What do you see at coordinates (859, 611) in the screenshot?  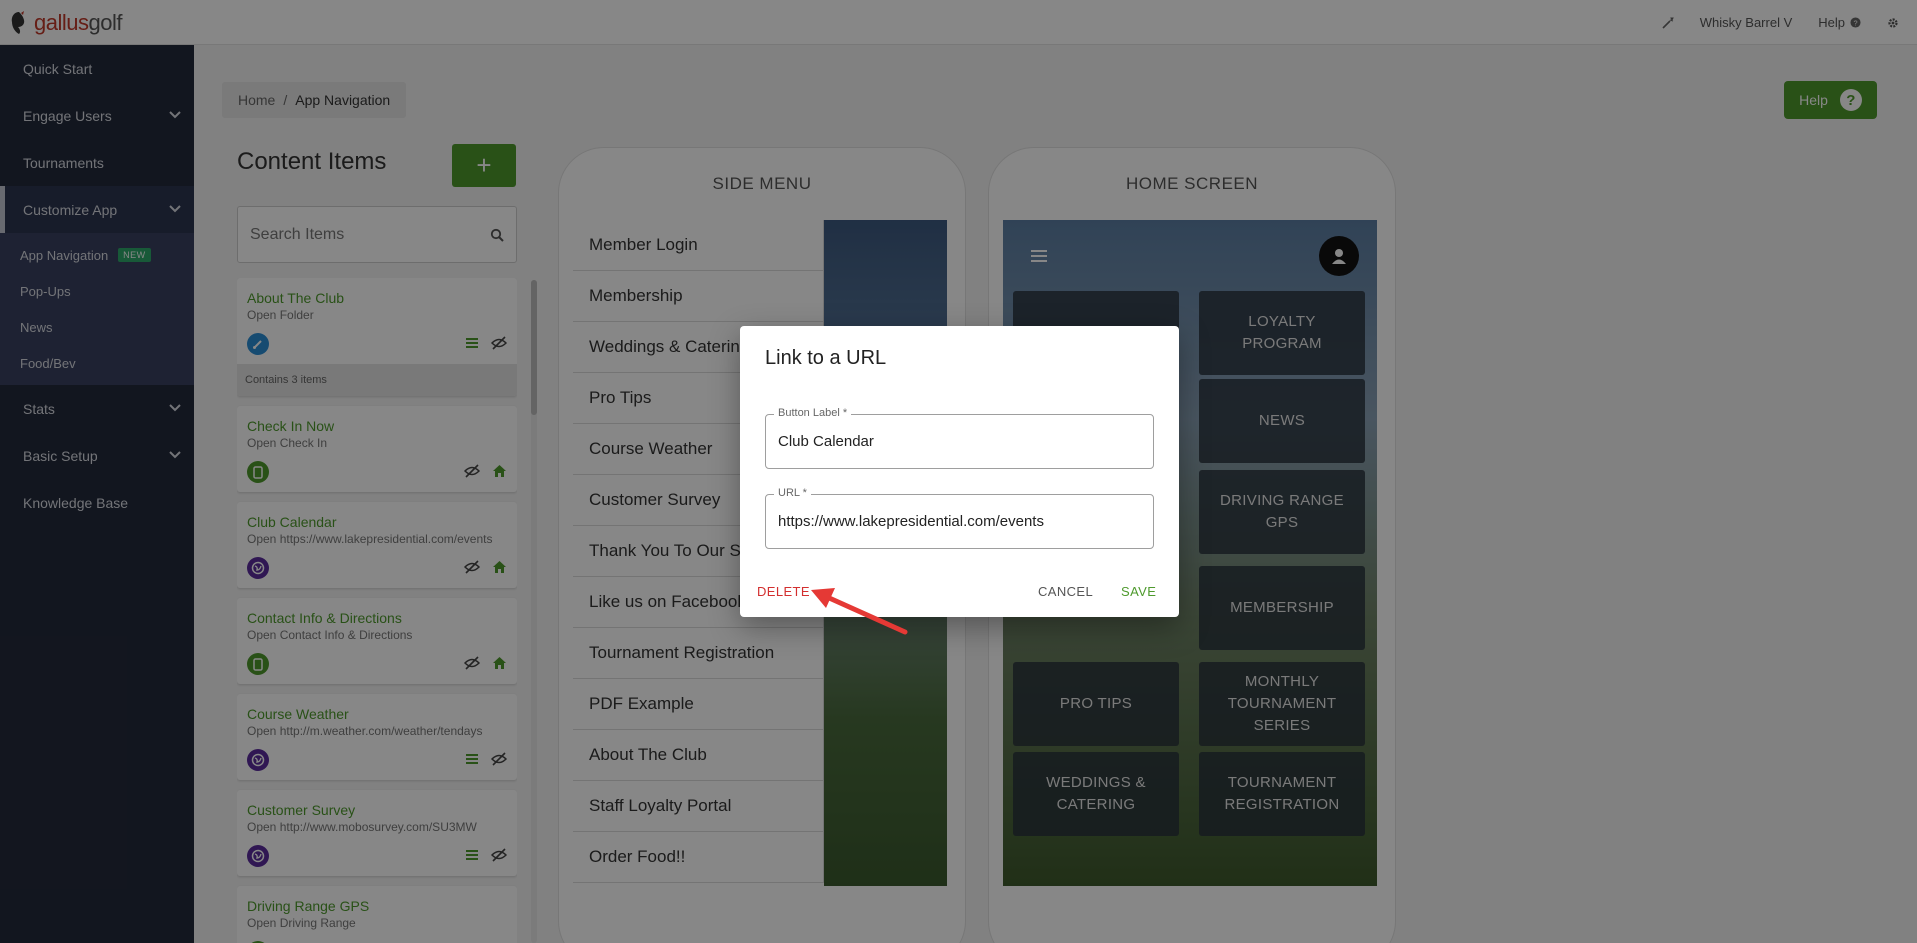 I see `red-arrow-annotation` at bounding box center [859, 611].